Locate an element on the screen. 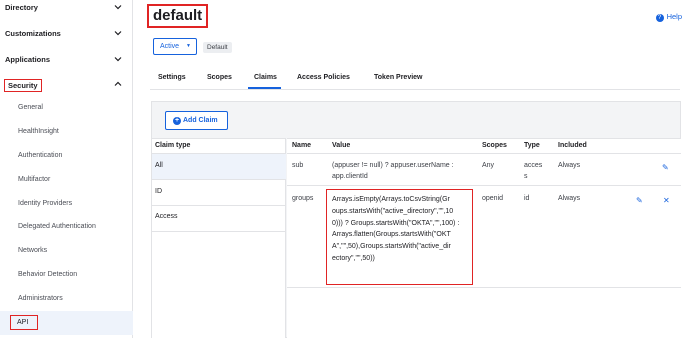 The image size is (688, 338). chevron-up-icon is located at coordinates (118, 83).